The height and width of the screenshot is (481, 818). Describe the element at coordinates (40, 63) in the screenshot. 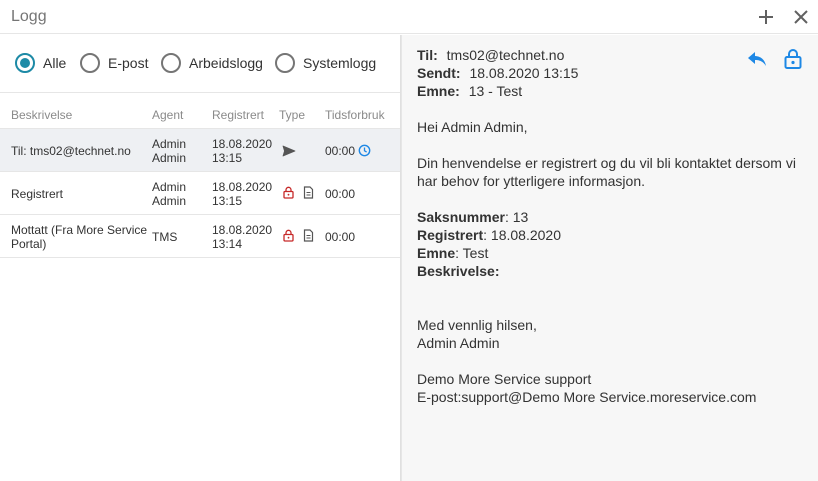

I see `filter-radio-alle: Alle` at that location.